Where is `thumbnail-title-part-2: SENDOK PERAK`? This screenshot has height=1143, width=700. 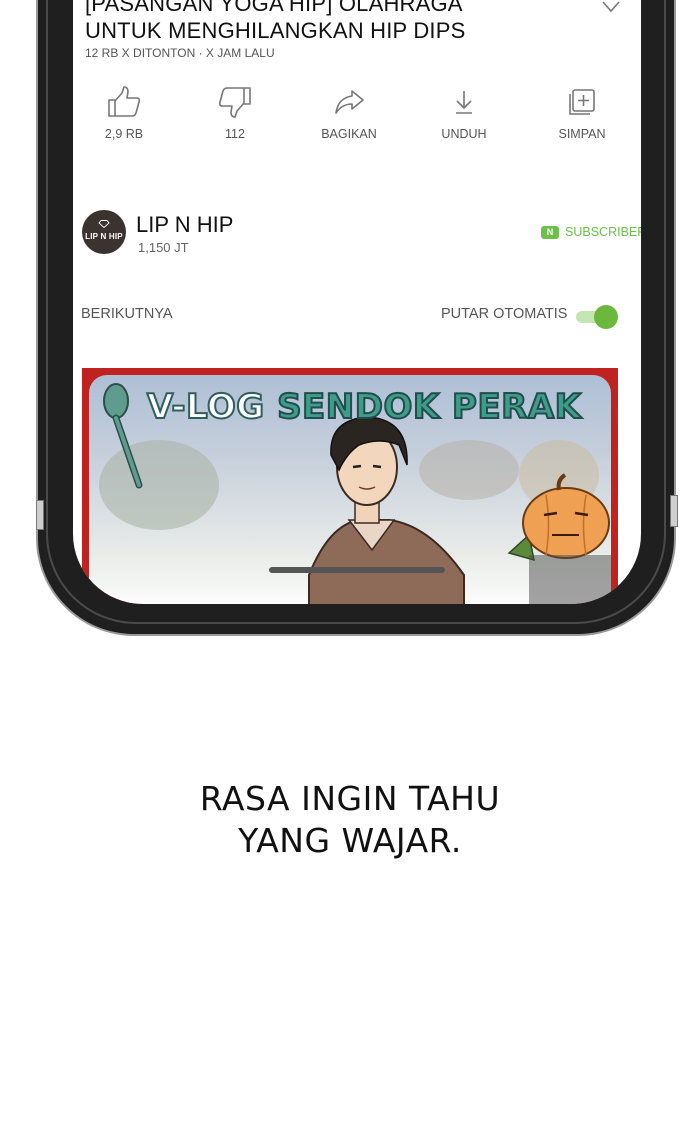 thumbnail-title-part-2: SENDOK PERAK is located at coordinates (429, 407).